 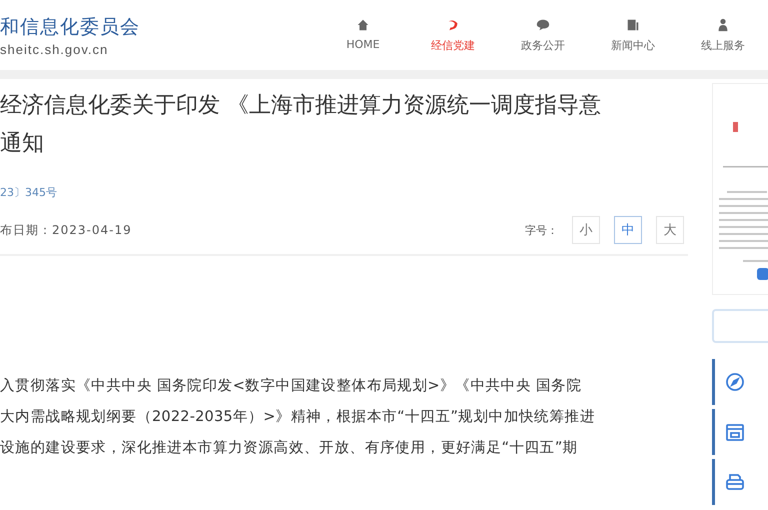 I want to click on nav-item: 经信党建, so click(x=453, y=35).